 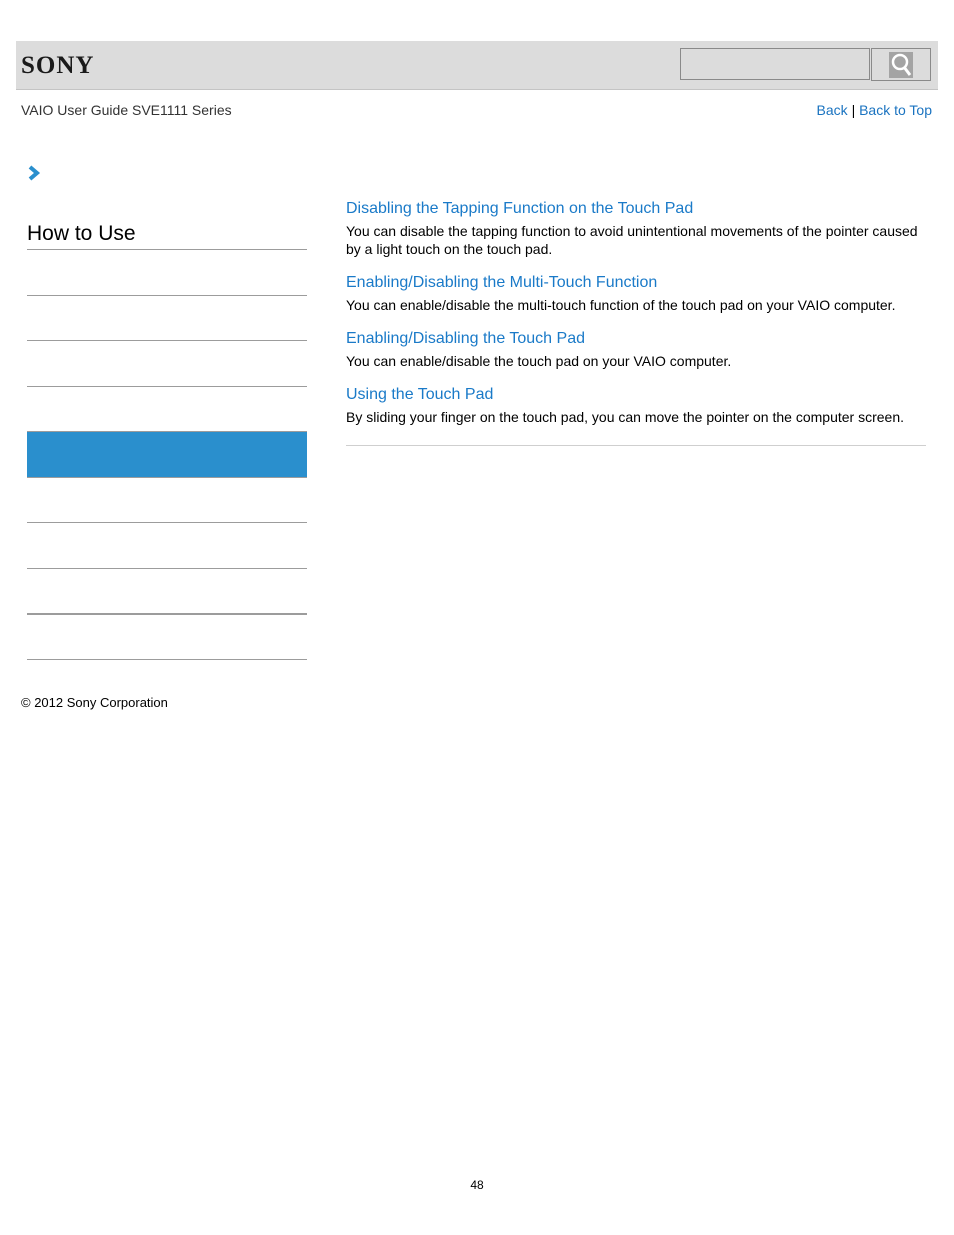 What do you see at coordinates (94, 702) in the screenshot?
I see `copyright: © 2012 Sony Corporation` at bounding box center [94, 702].